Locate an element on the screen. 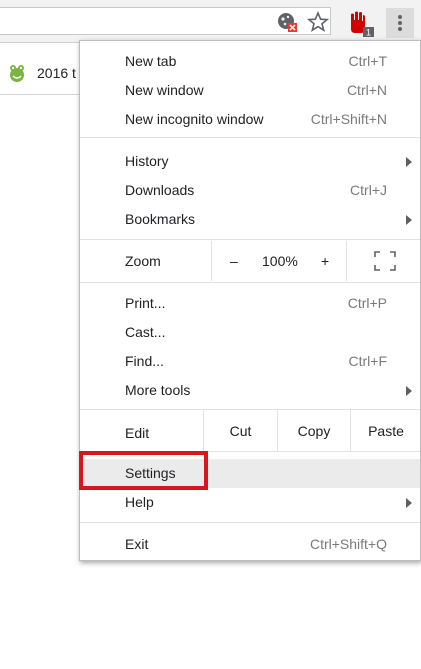  menu-label: Help is located at coordinates (139, 502).